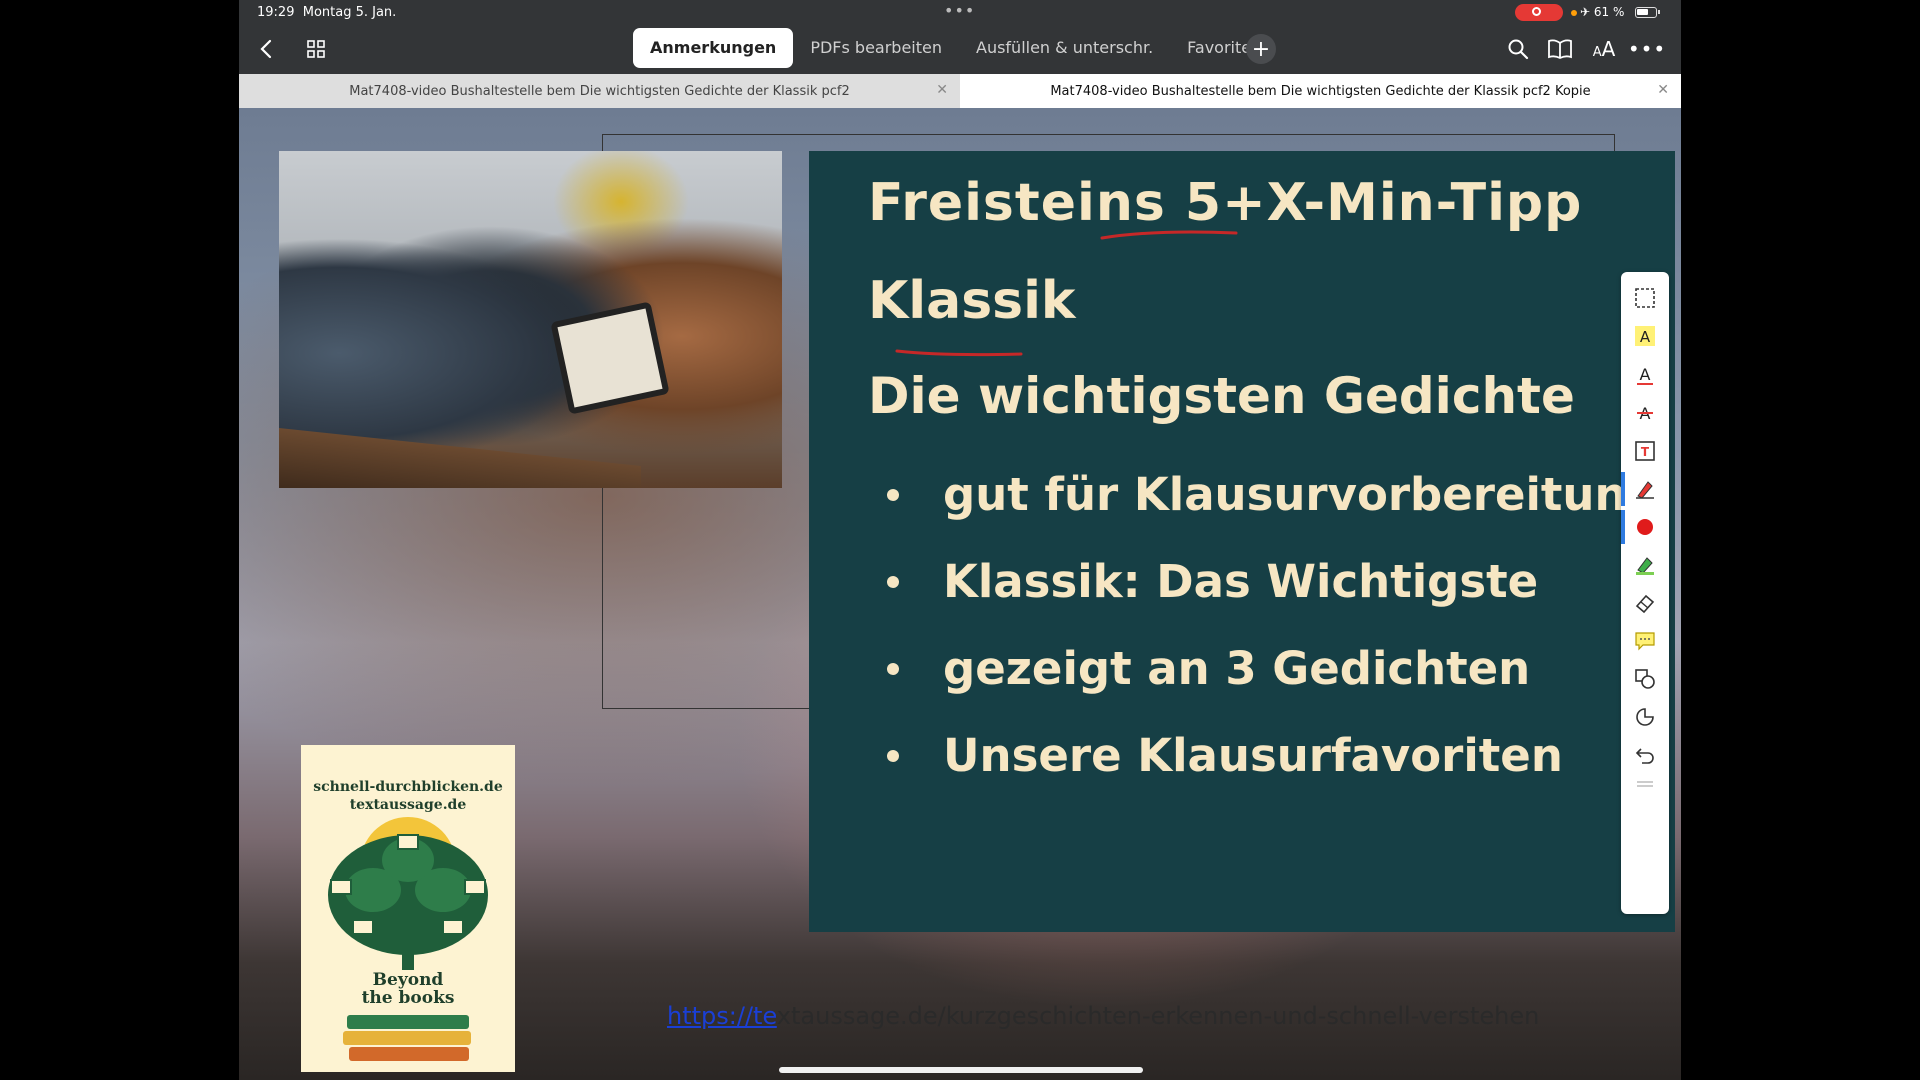  Describe the element at coordinates (1609, 12) in the screenshot. I see `battery-percent: 61 %` at that location.